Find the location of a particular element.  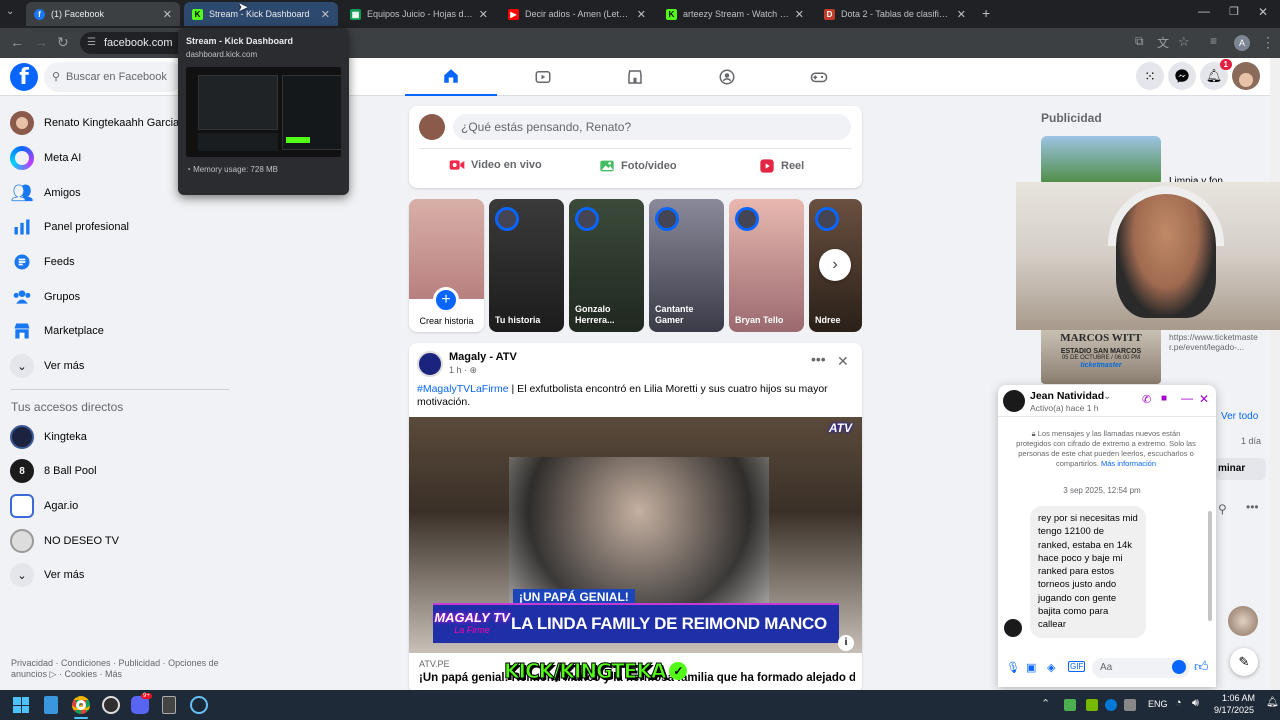

emoji-icon is located at coordinates (1179, 667).